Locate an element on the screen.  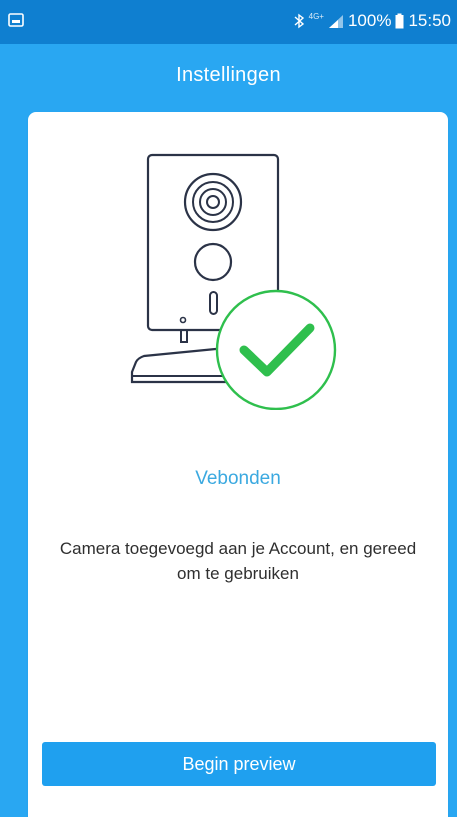
battery-percent: 100% is located at coordinates (369, 20).